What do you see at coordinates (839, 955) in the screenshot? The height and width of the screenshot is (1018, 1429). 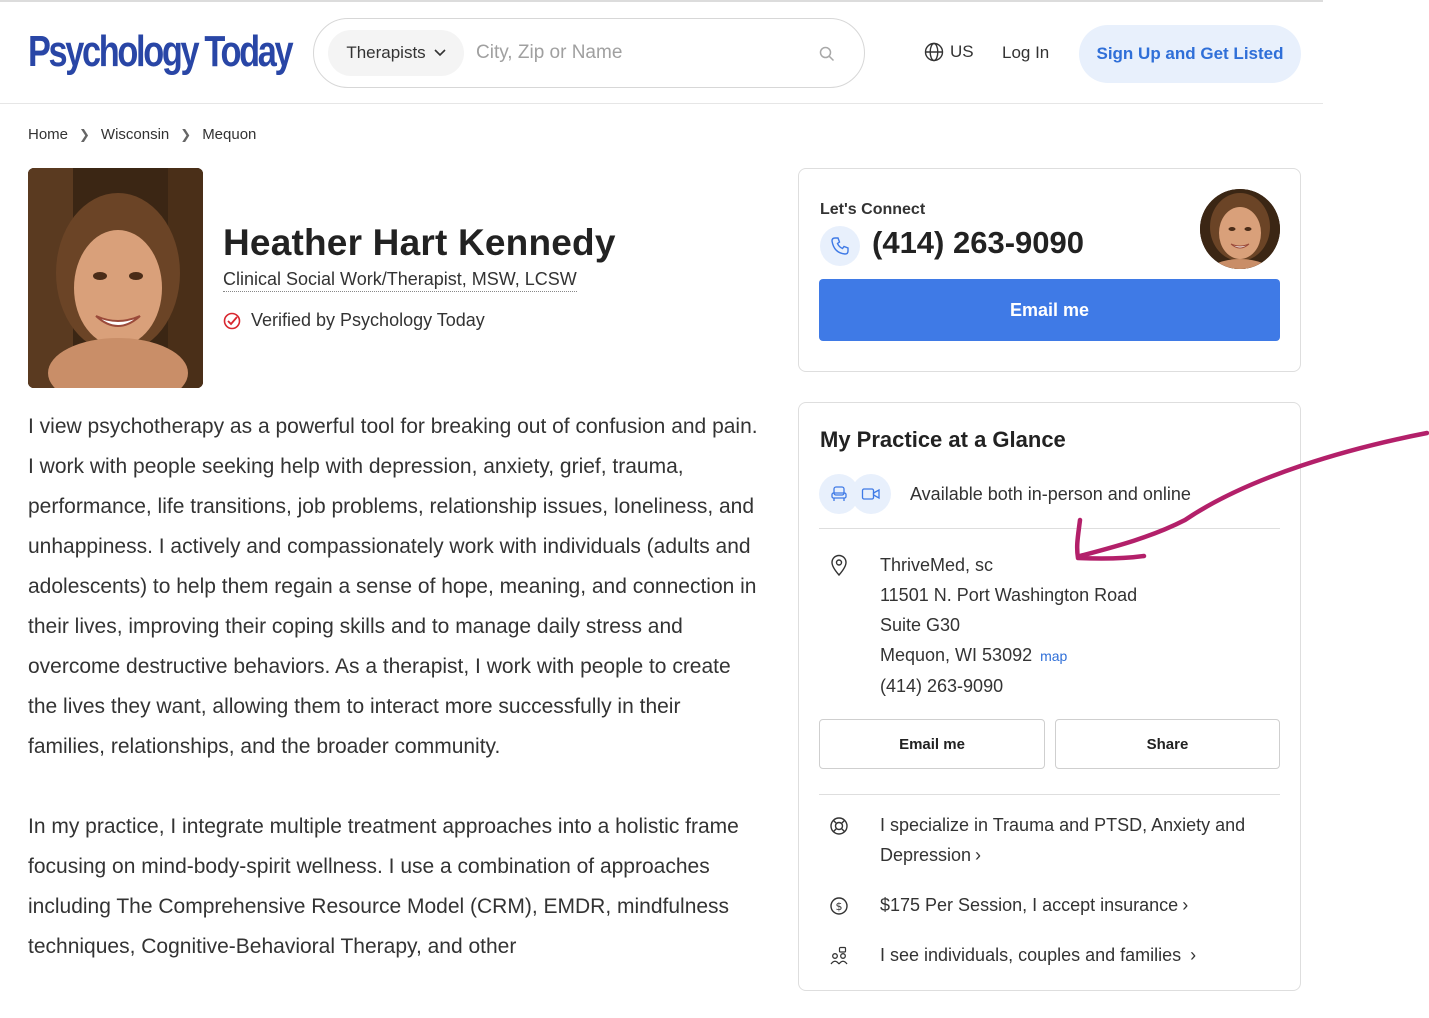 I see `people-icon` at bounding box center [839, 955].